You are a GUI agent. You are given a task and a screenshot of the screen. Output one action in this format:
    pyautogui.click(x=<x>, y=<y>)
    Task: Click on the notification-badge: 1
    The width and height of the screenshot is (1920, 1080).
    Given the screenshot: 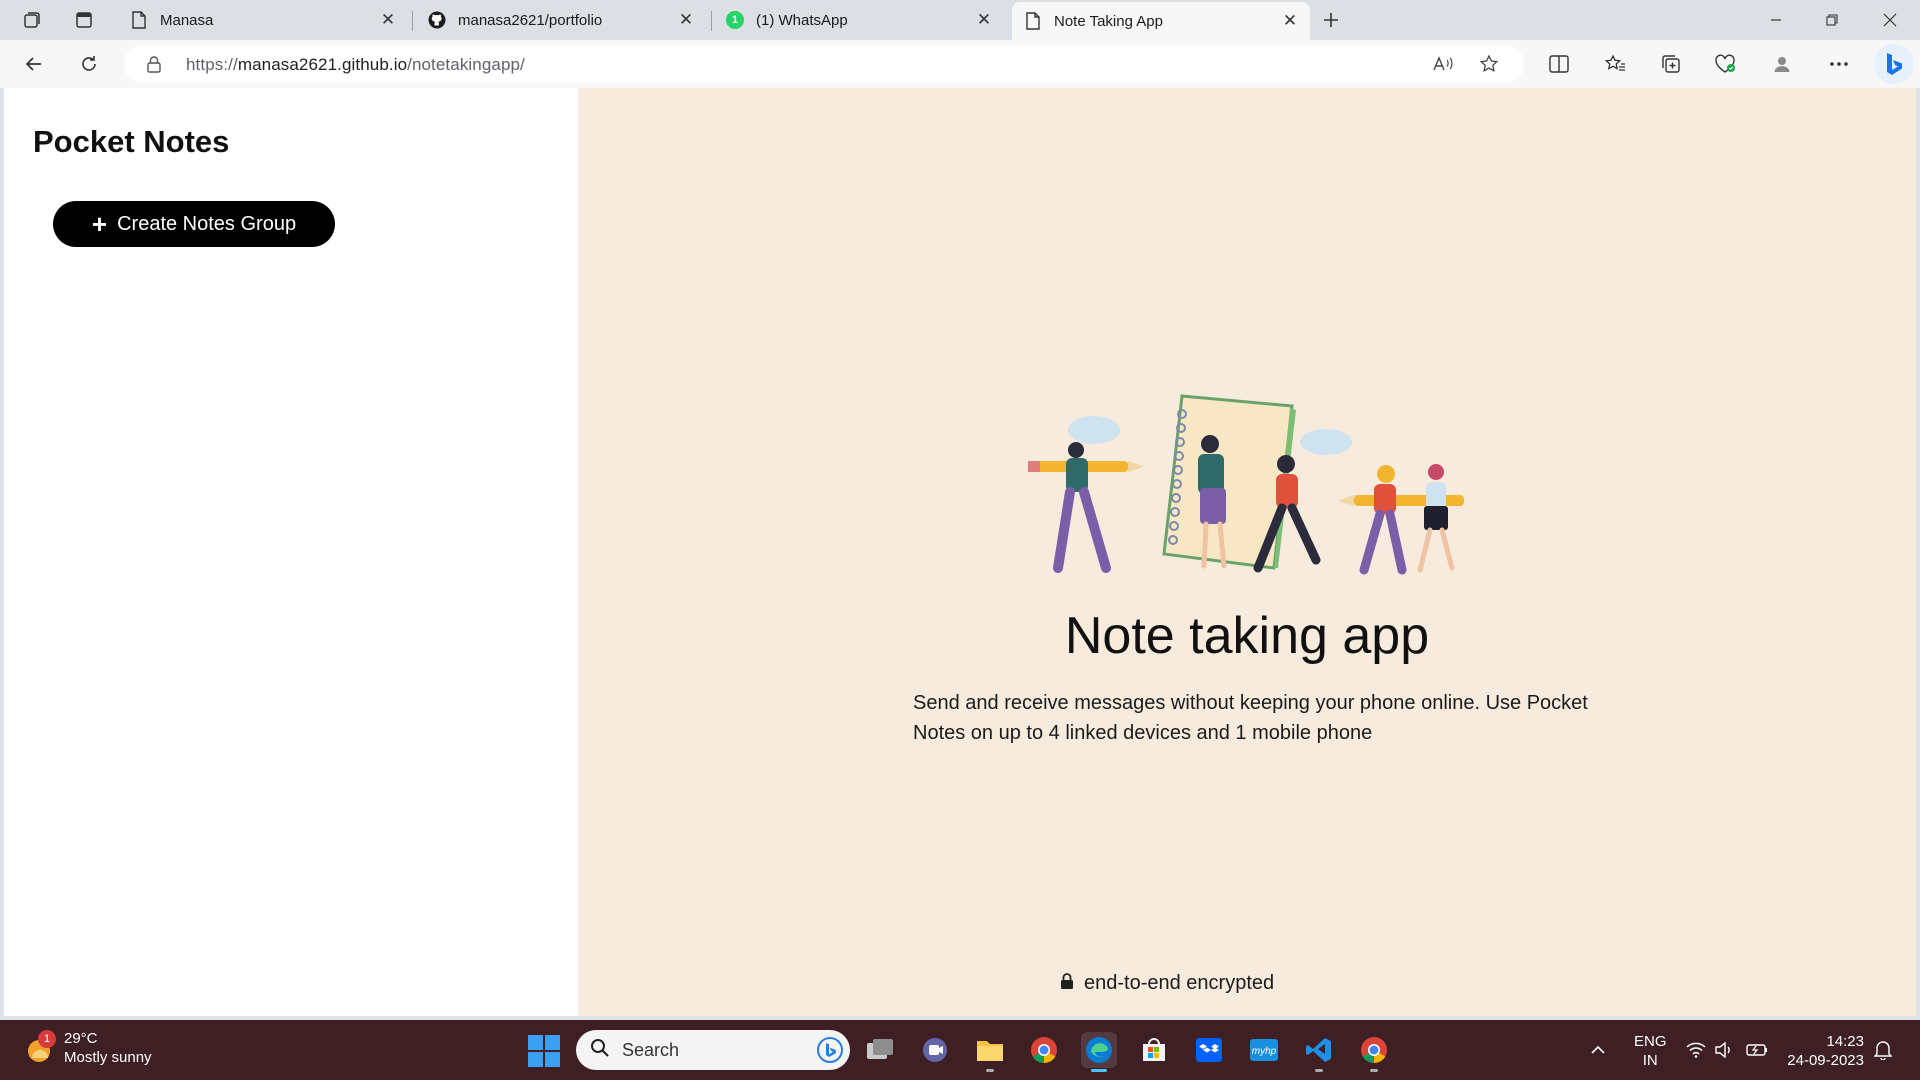 What is the action you would take?
    pyautogui.click(x=735, y=20)
    